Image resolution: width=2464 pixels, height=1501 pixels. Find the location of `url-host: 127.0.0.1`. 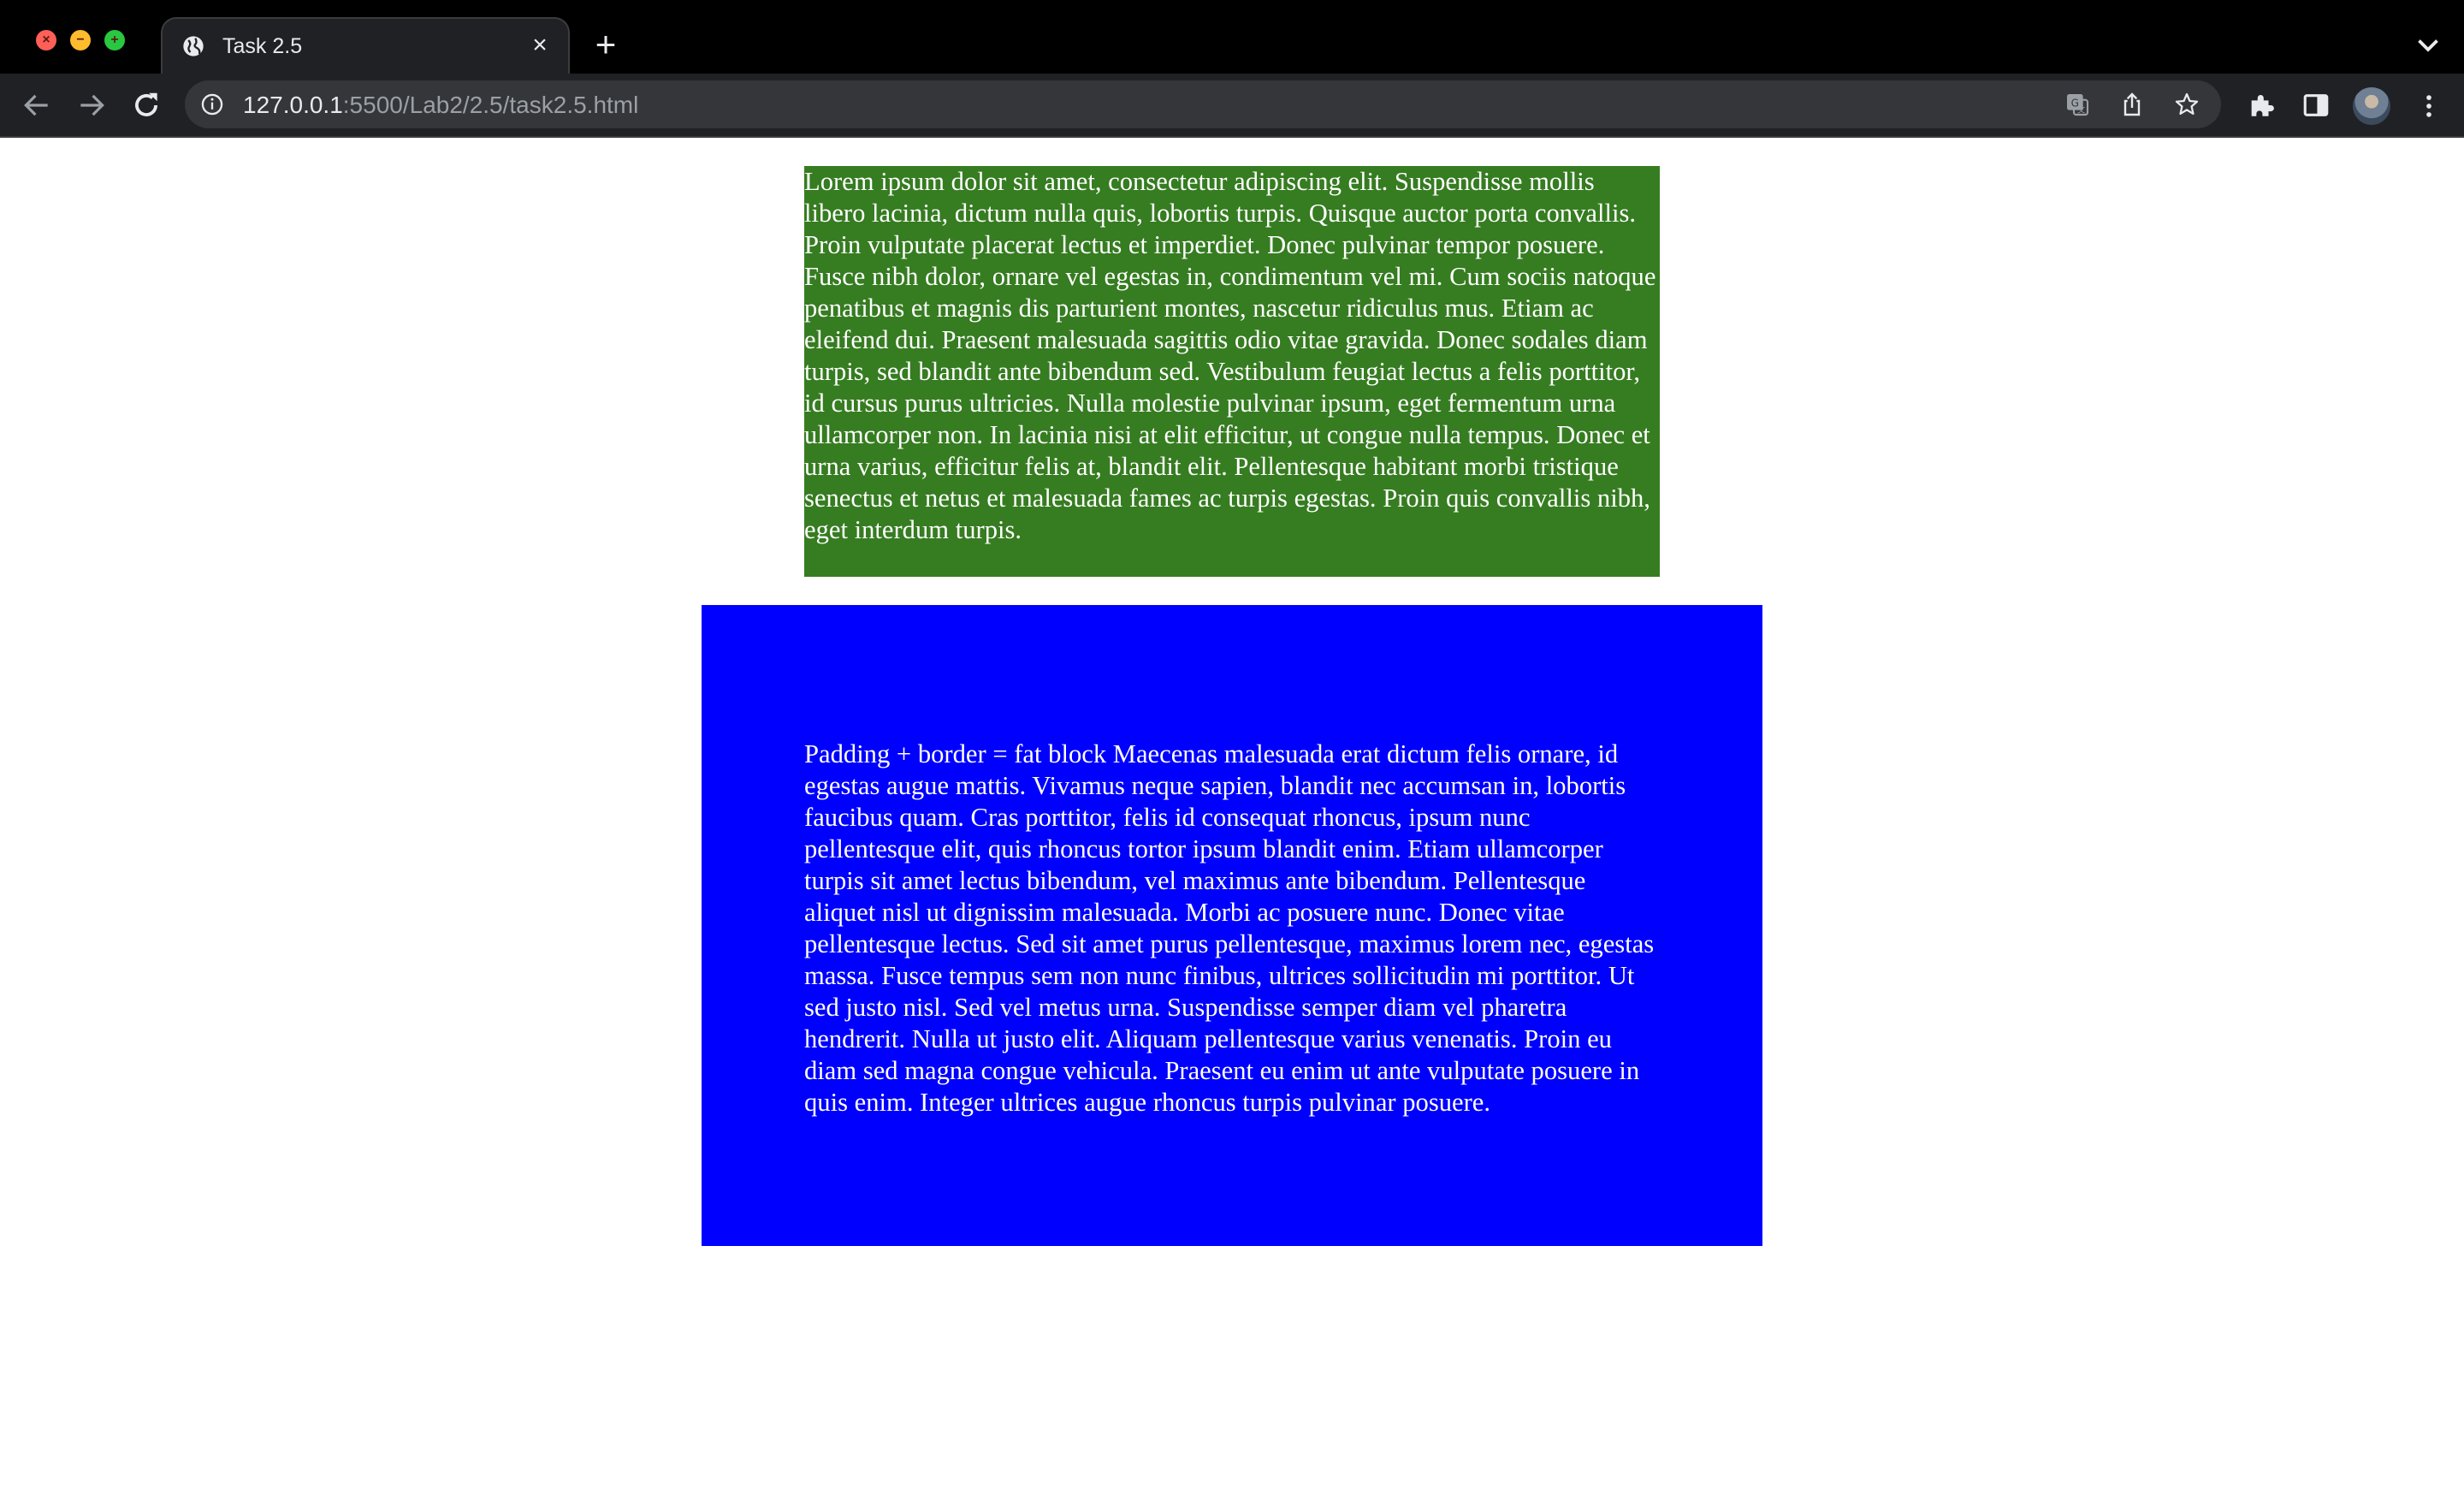

url-host: 127.0.0.1 is located at coordinates (293, 105).